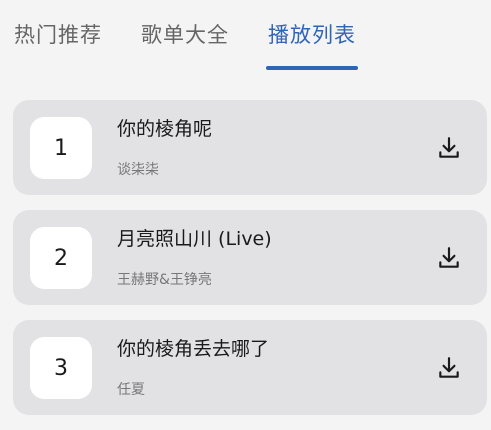  What do you see at coordinates (61, 368) in the screenshot?
I see `song-rank: 3` at bounding box center [61, 368].